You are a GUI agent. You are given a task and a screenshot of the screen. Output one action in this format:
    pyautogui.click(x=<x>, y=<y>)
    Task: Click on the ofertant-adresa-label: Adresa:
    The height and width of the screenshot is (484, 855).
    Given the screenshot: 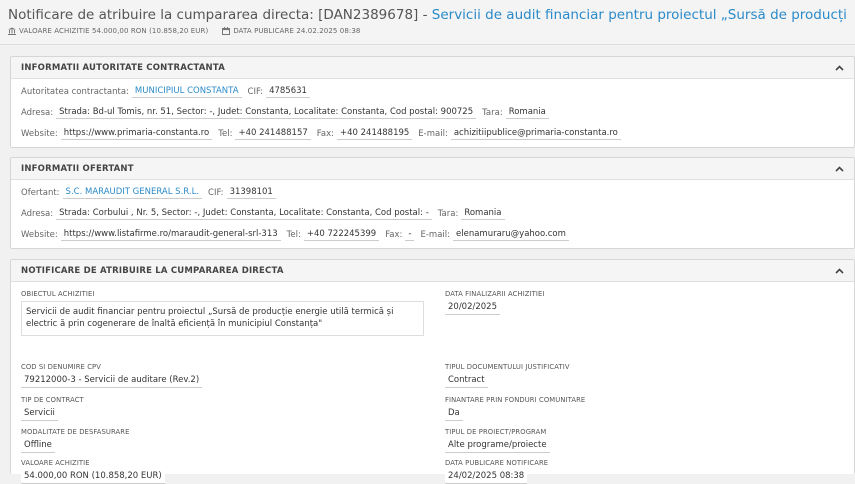 What is the action you would take?
    pyautogui.click(x=37, y=213)
    